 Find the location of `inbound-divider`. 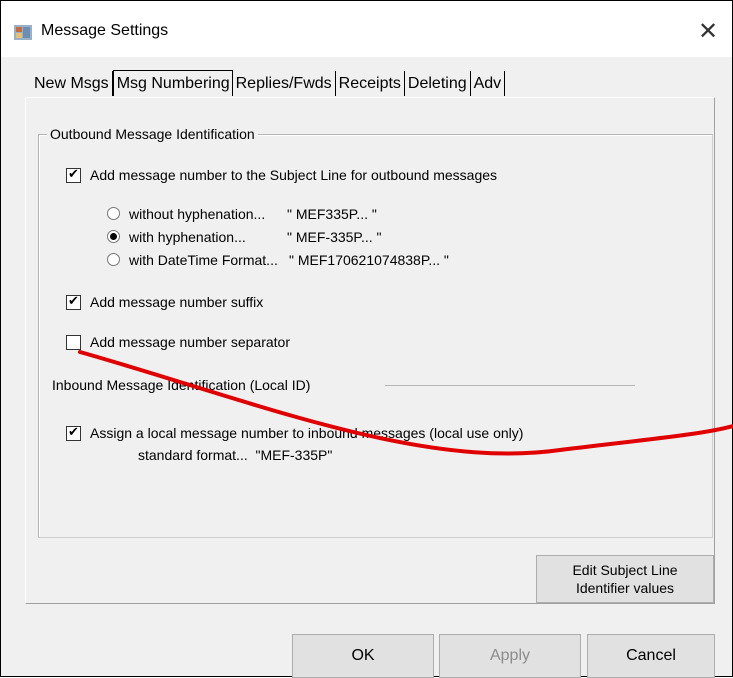

inbound-divider is located at coordinates (510, 385).